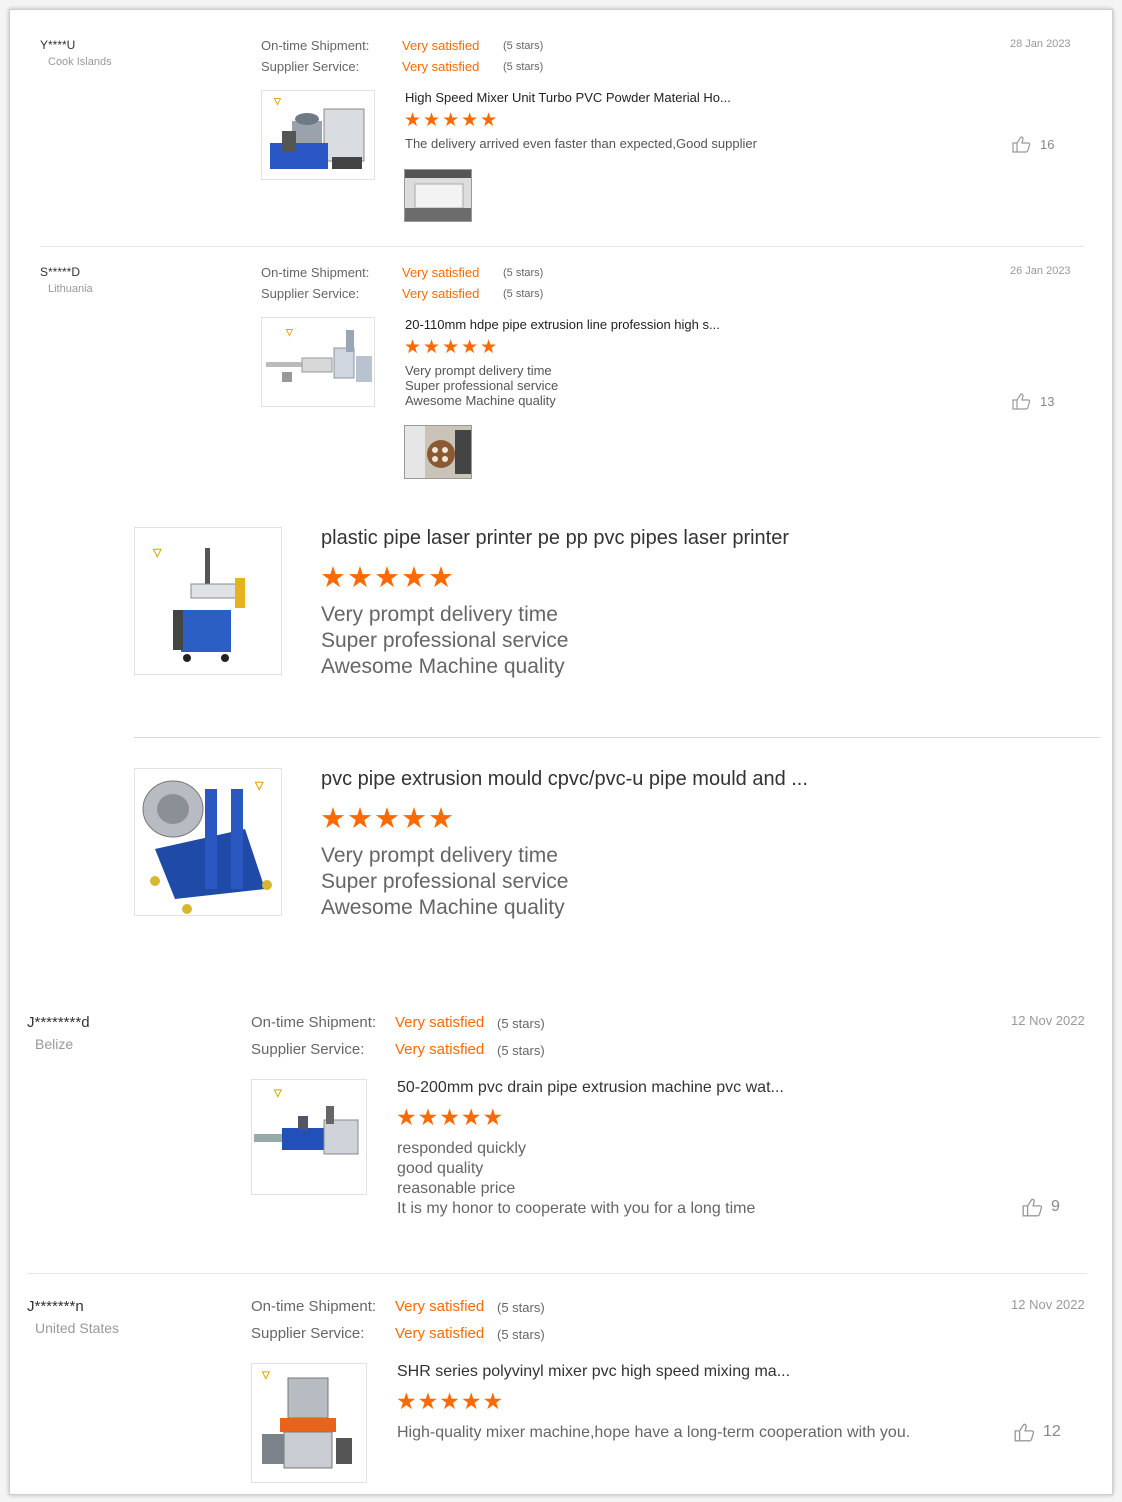  What do you see at coordinates (77, 1328) in the screenshot?
I see `reviewer-country: United States` at bounding box center [77, 1328].